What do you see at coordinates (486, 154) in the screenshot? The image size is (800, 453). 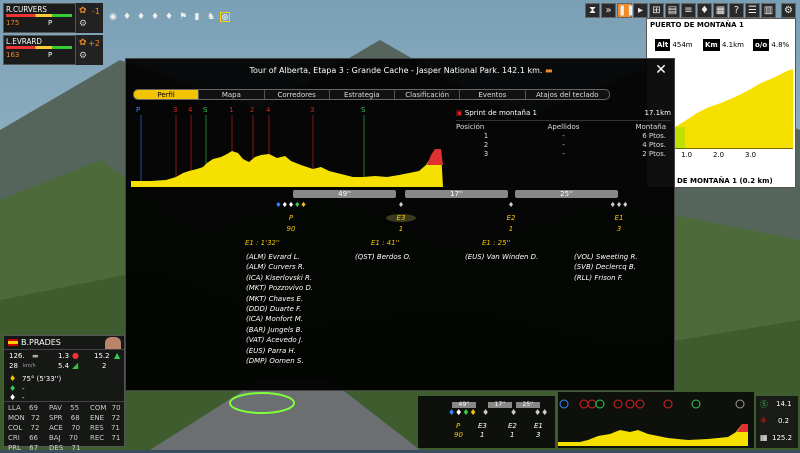 I see `row-pos: 3` at bounding box center [486, 154].